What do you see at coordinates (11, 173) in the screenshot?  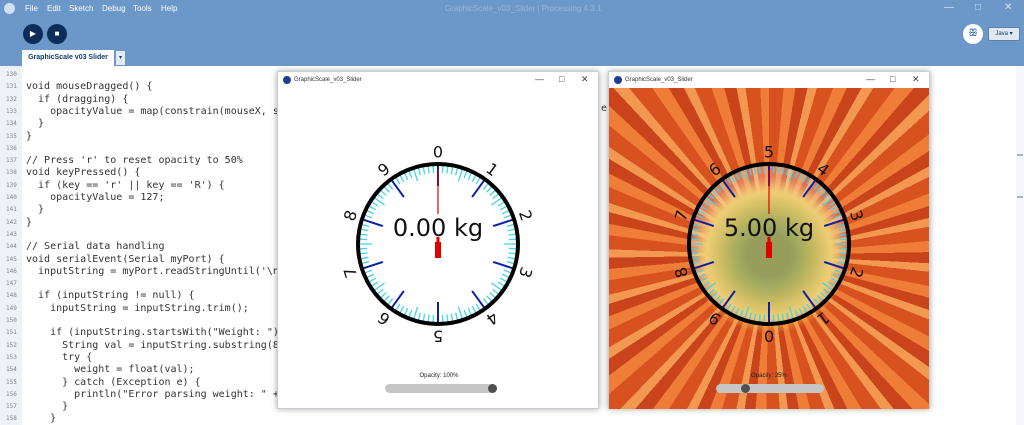 I see `line-number: 138` at bounding box center [11, 173].